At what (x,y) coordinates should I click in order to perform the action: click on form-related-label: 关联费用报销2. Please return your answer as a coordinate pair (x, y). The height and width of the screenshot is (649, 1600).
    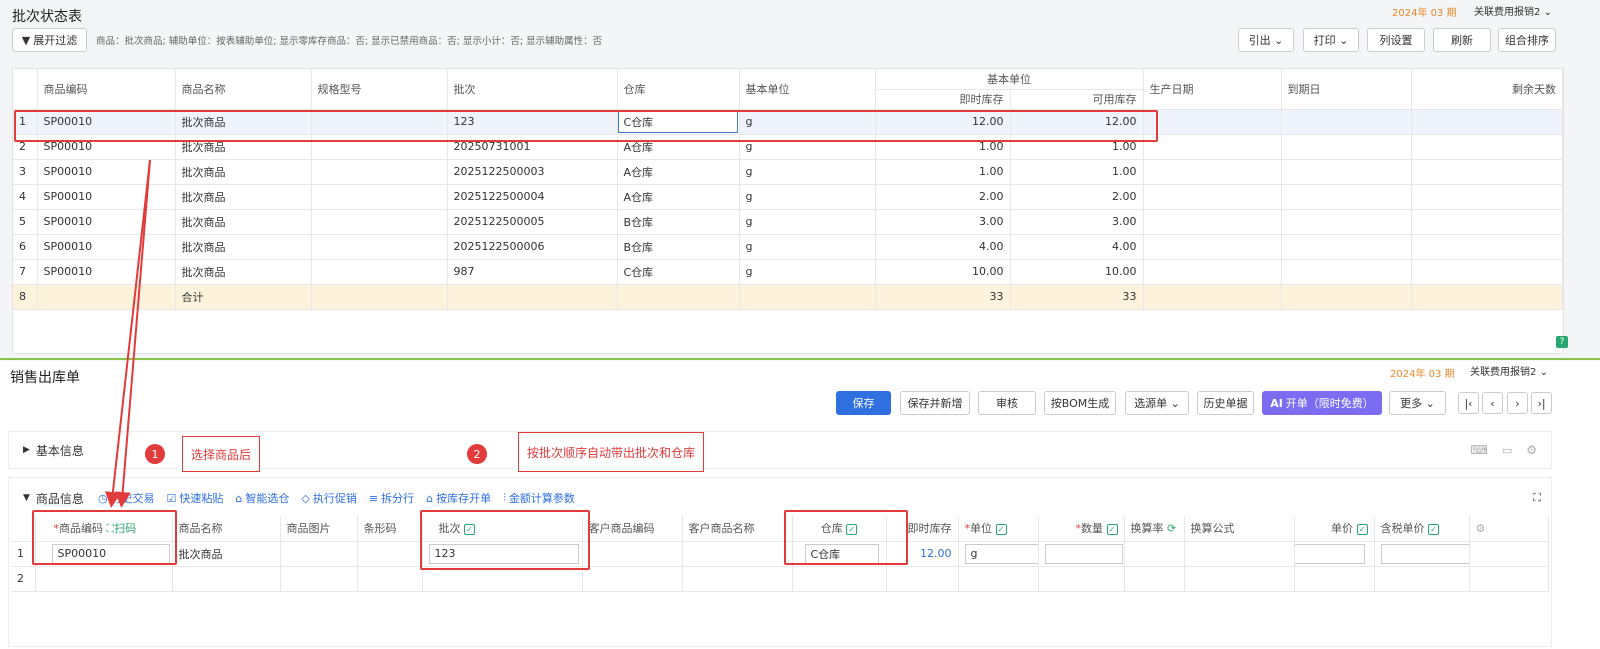
    Looking at the image, I should click on (1503, 372).